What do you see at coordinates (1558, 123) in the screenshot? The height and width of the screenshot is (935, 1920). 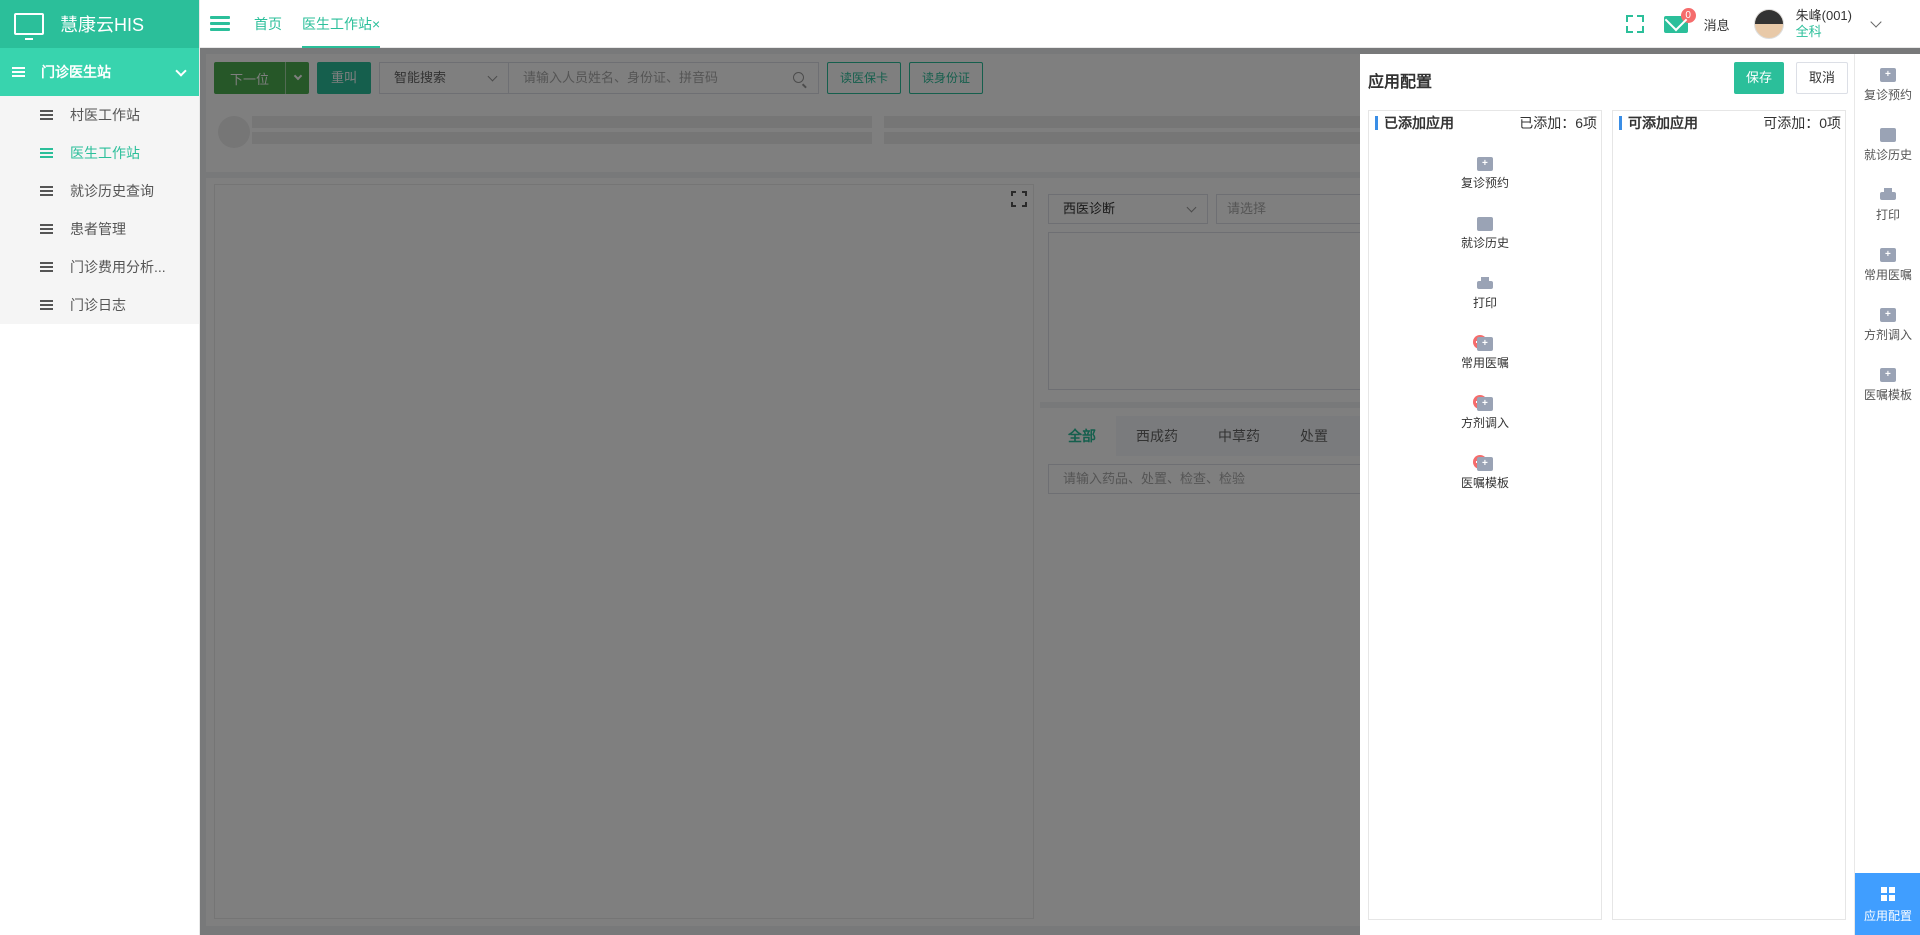 I see `added-apps-count: 已添加：6项` at bounding box center [1558, 123].